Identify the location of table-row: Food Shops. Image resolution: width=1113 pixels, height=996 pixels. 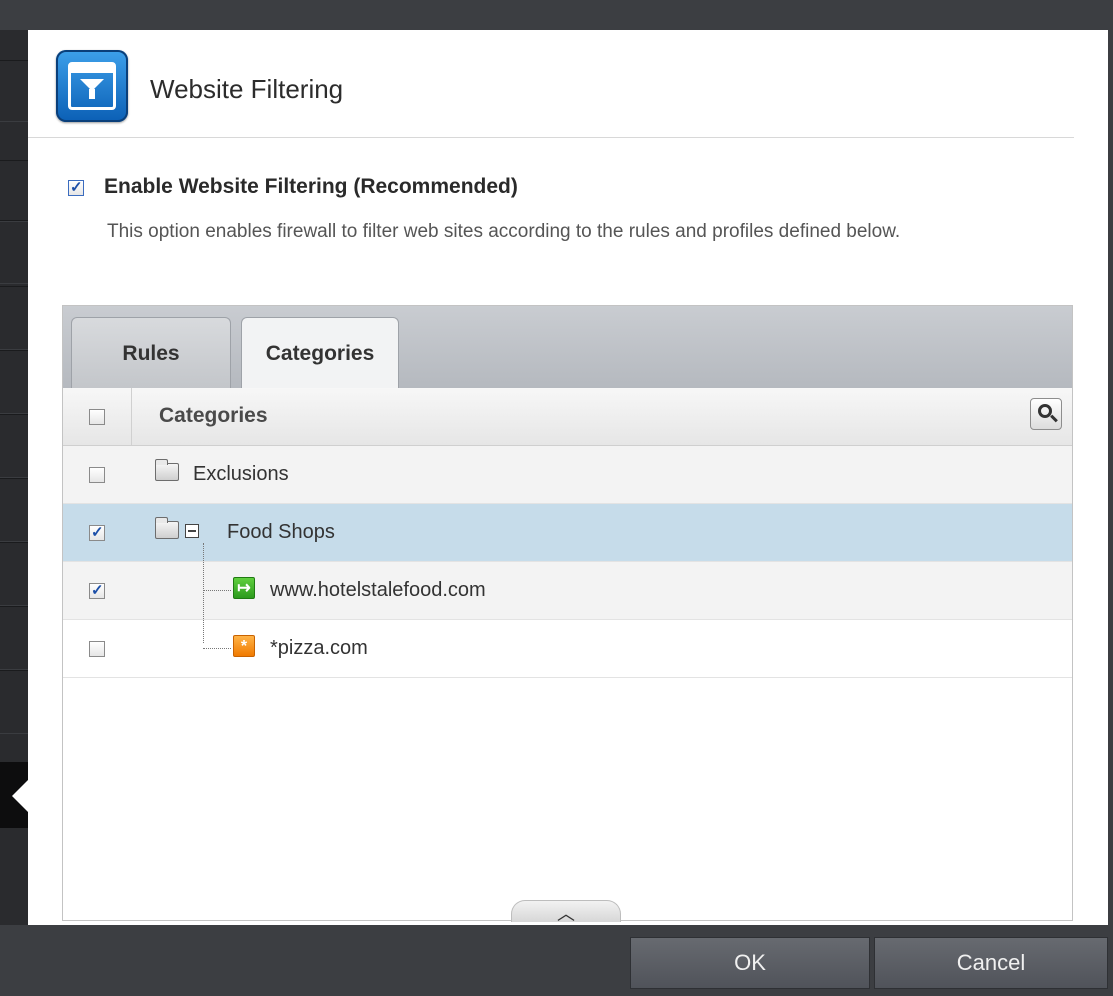
(567, 533).